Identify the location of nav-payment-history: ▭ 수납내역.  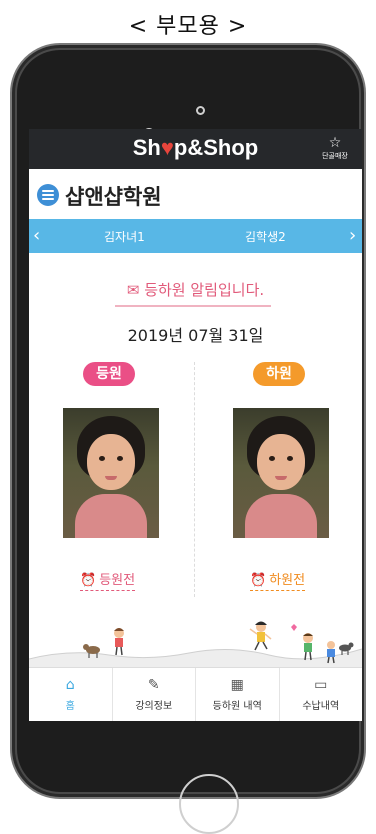
(321, 694).